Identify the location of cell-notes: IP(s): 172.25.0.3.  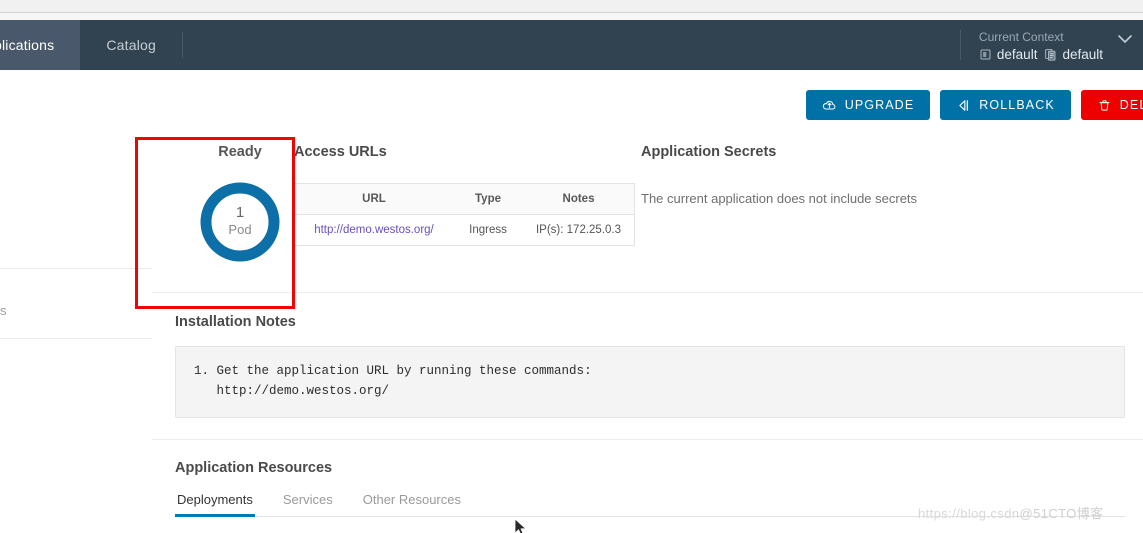
(578, 230).